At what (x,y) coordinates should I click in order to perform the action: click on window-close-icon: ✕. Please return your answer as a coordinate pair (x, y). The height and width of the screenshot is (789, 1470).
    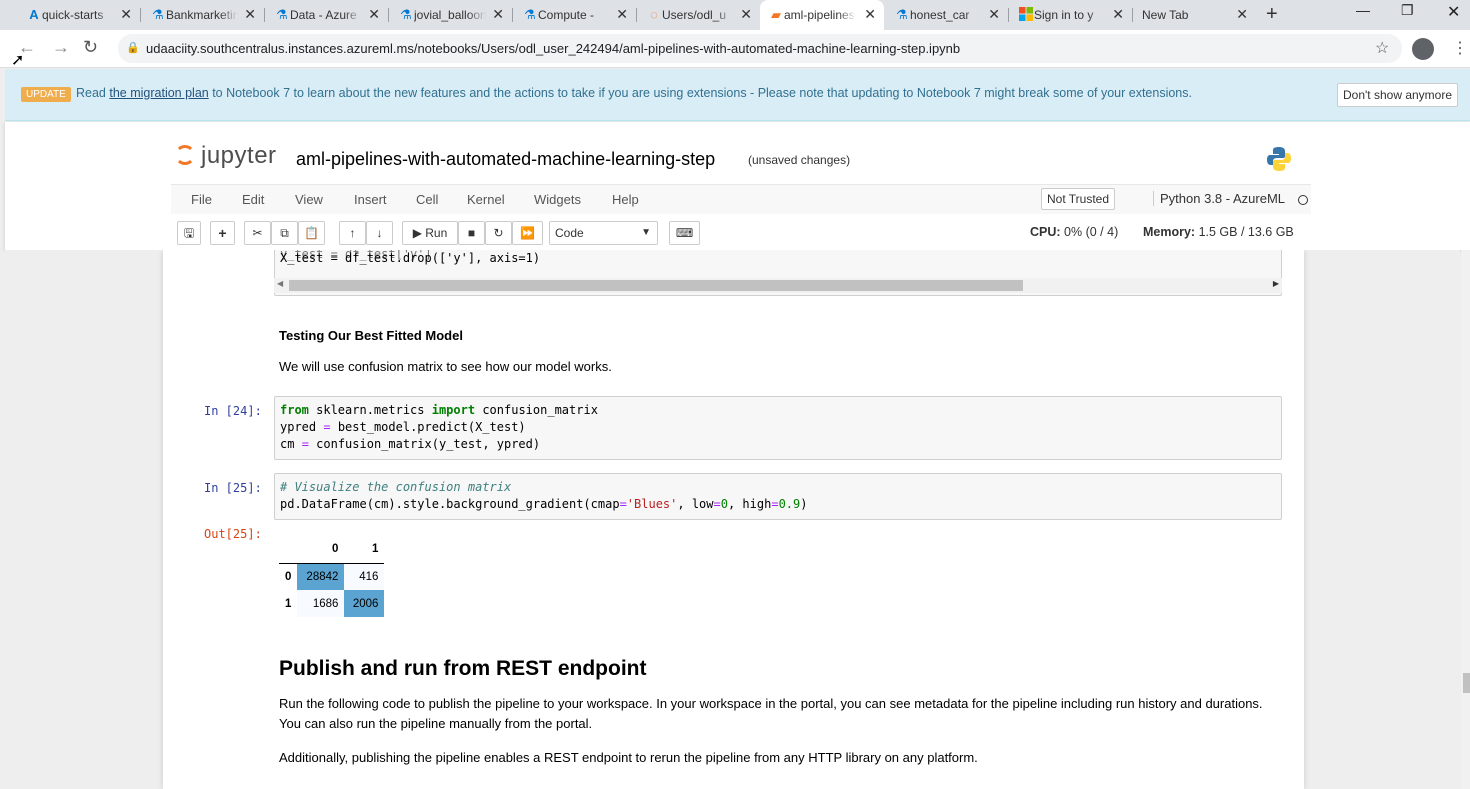
    Looking at the image, I should click on (1453, 12).